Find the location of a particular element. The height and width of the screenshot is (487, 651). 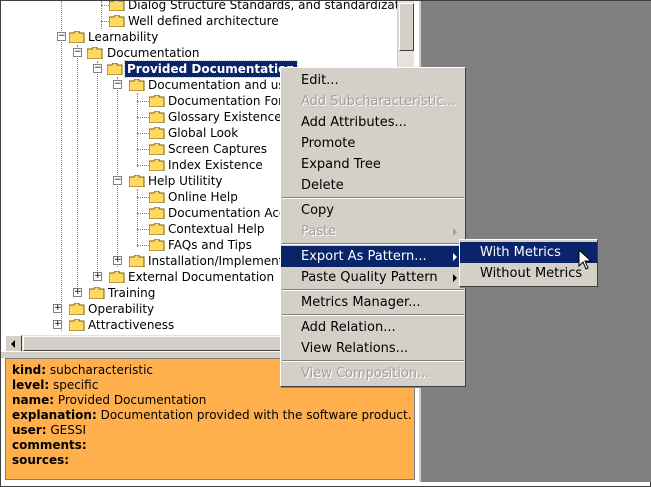

property-row: name: Provided Documentation is located at coordinates (109, 400).